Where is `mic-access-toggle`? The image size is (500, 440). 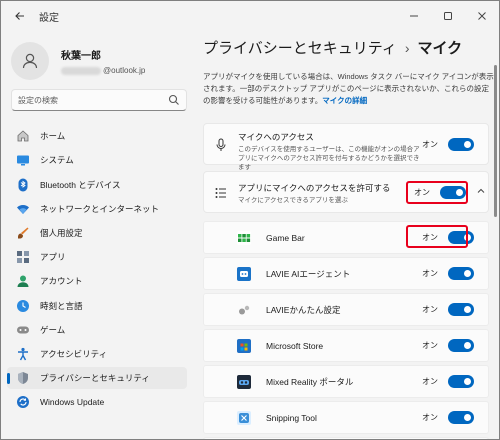
mic-access-toggle is located at coordinates (461, 144).